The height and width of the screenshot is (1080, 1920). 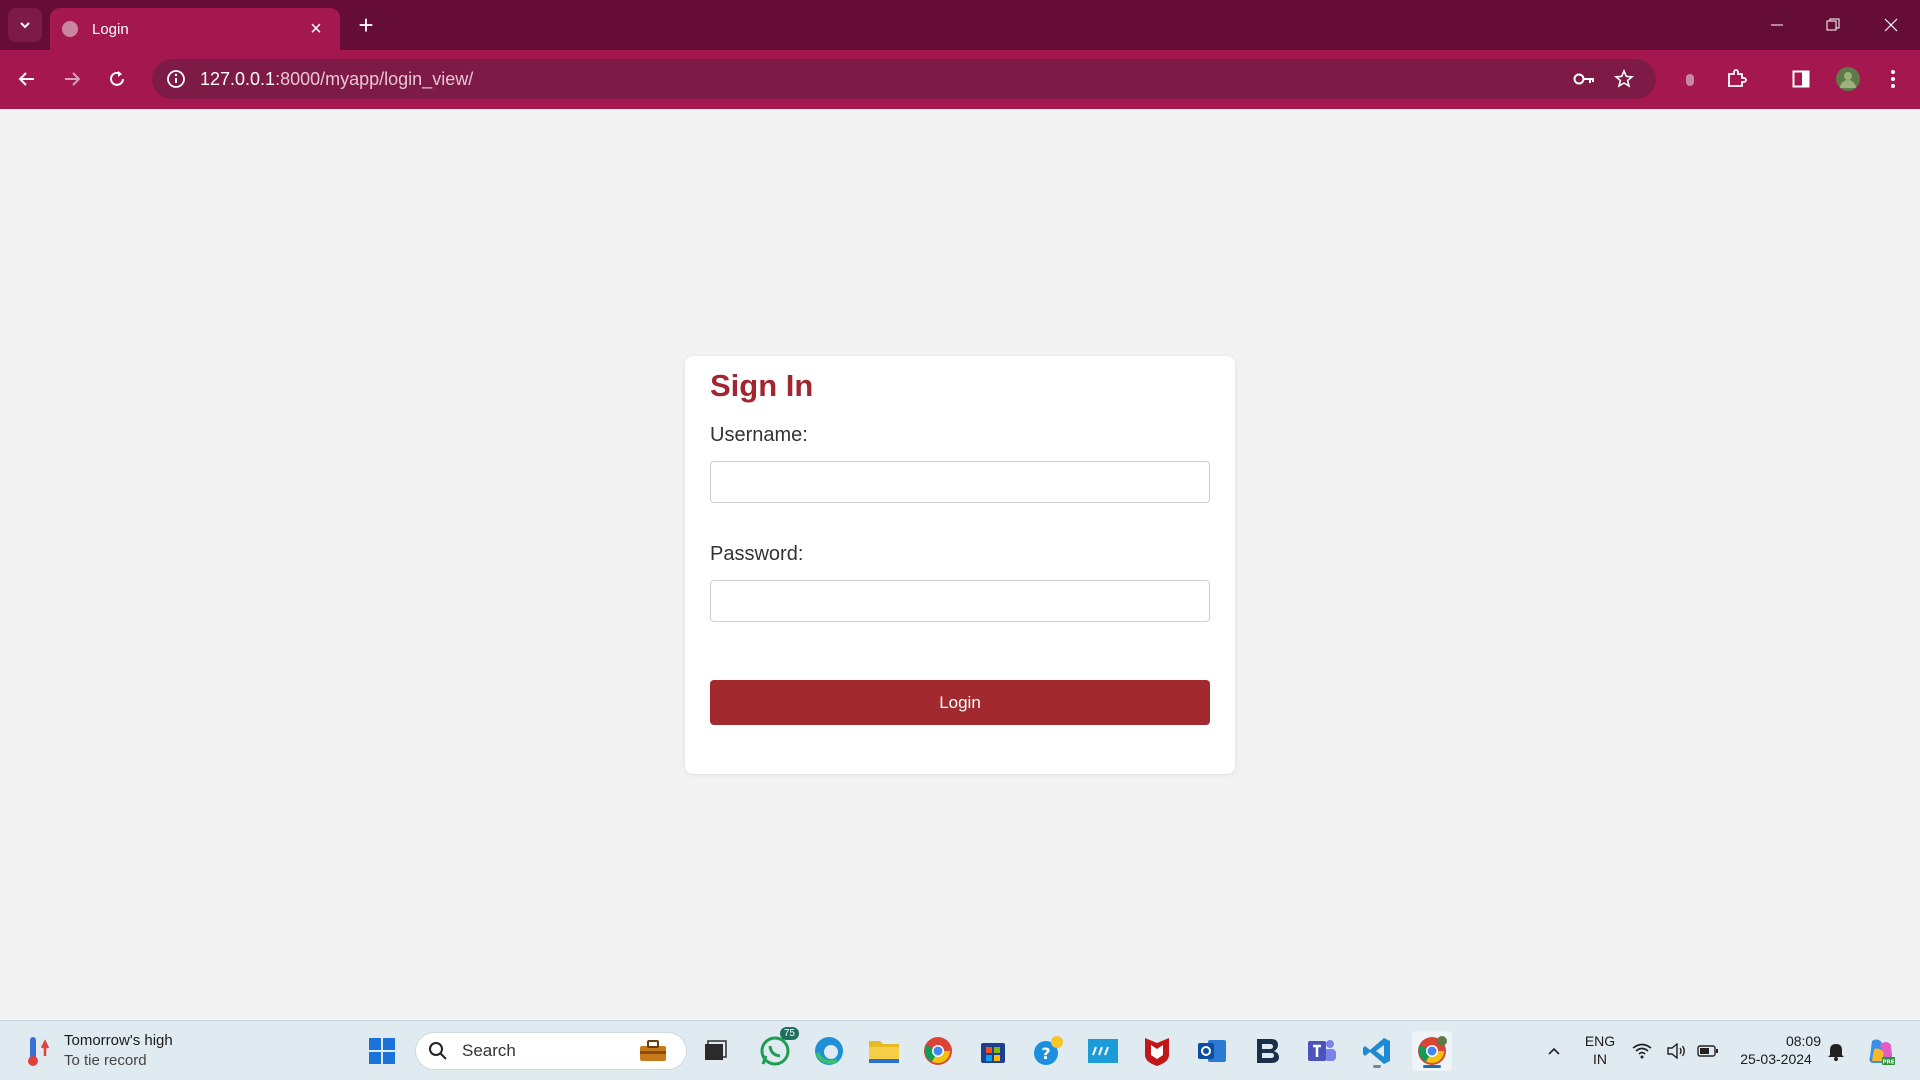 I want to click on notifications-button, so click(x=1836, y=1051).